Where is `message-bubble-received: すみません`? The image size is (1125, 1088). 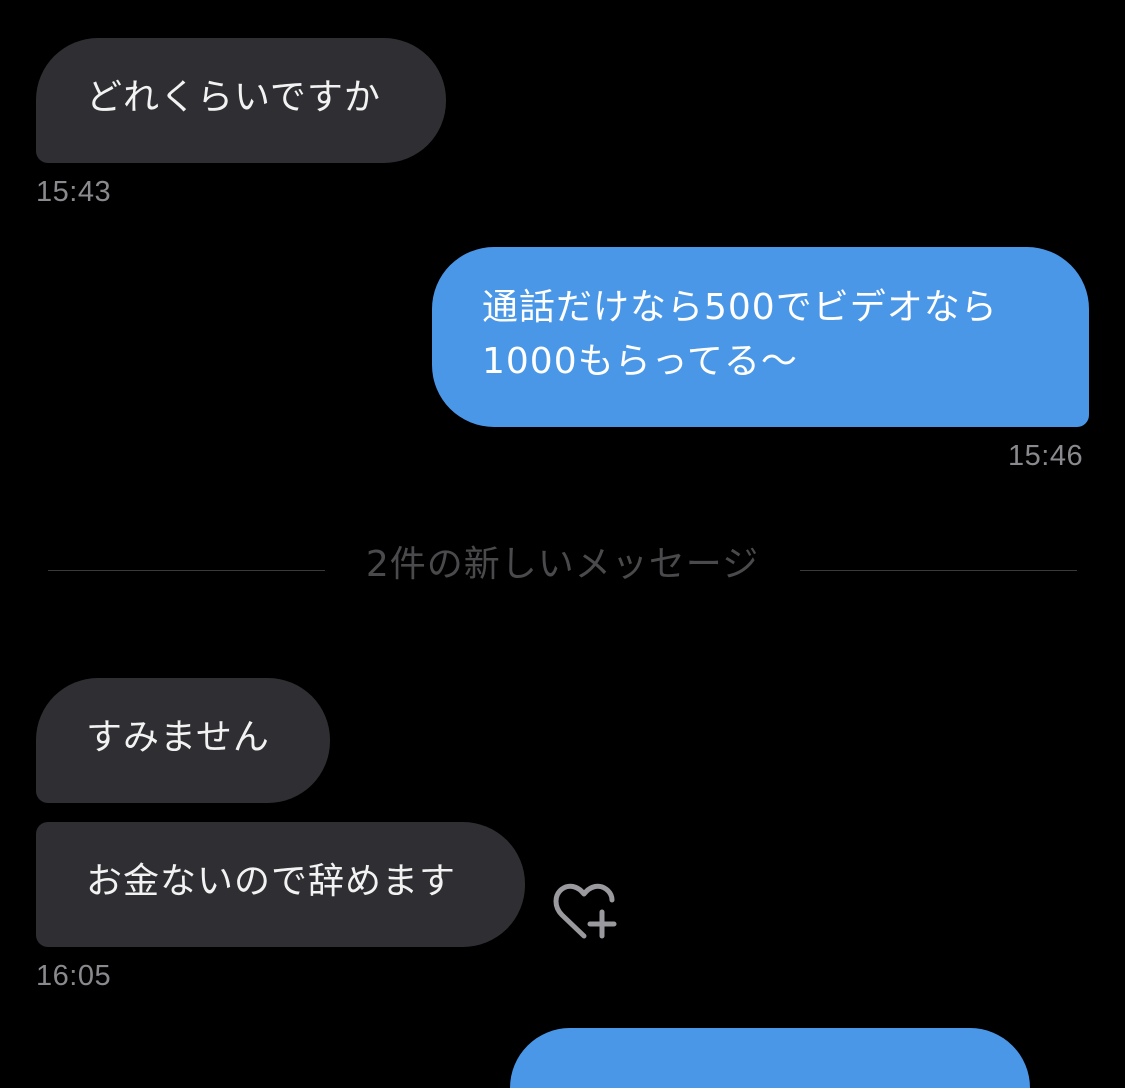
message-bubble-received: すみません is located at coordinates (183, 740).